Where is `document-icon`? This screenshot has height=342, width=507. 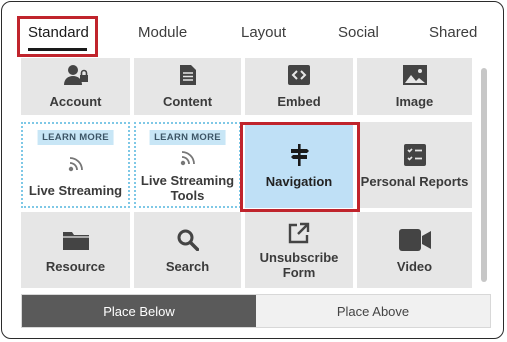
document-icon is located at coordinates (188, 75).